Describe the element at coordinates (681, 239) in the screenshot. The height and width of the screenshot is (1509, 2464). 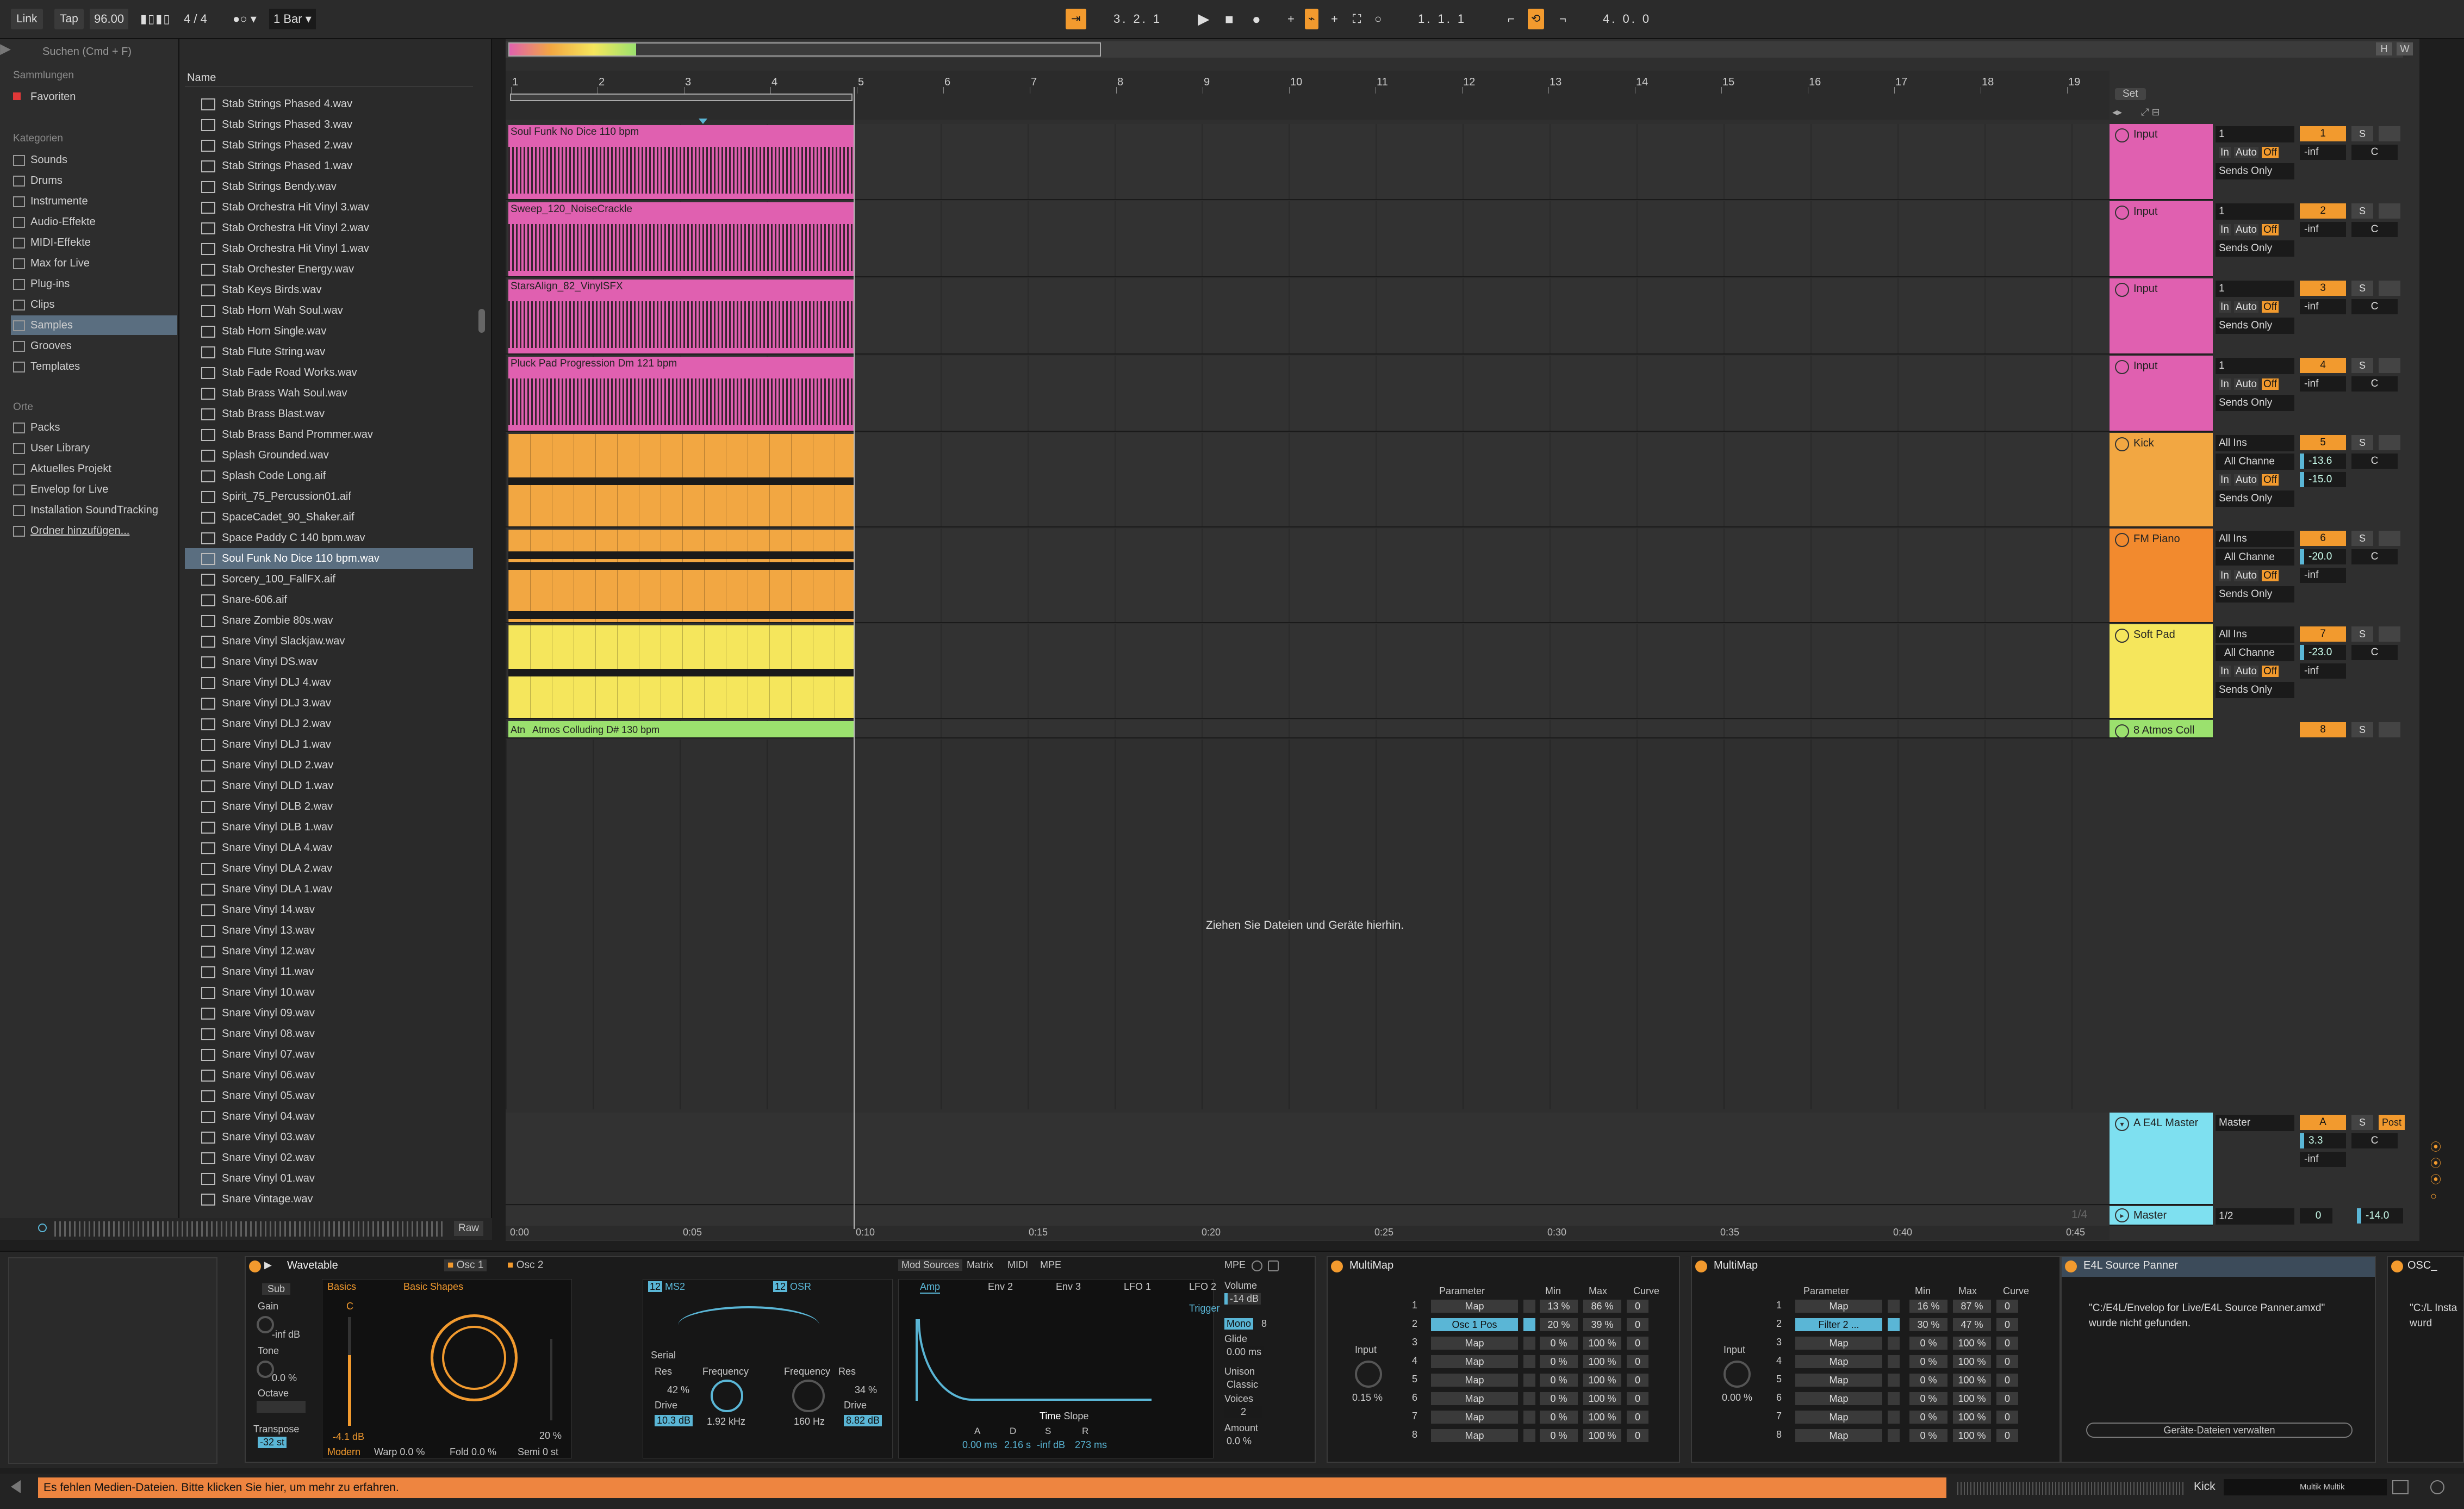
I see `arrangement-clip: Sweep_120_NoiseCrackle` at that location.